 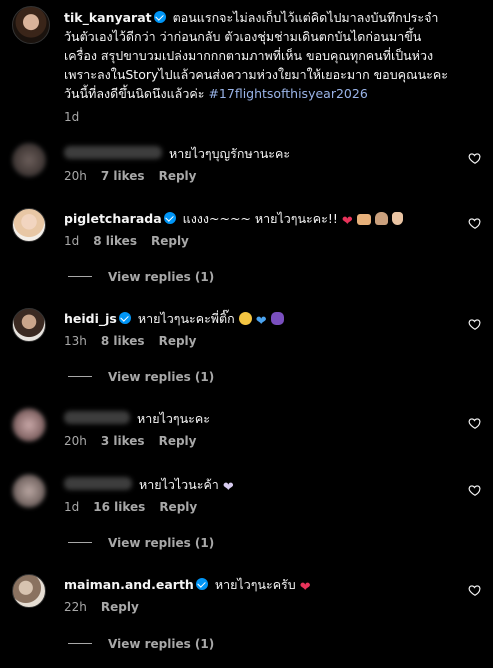 I want to click on comment-text: heidi_js หายไวๆนะคะพี่ติ๊ก ❤, so click(x=174, y=320).